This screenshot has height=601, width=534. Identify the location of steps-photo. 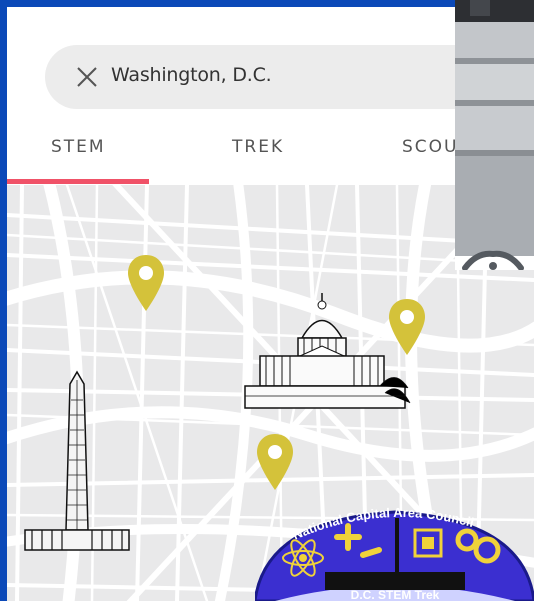
(494, 135).